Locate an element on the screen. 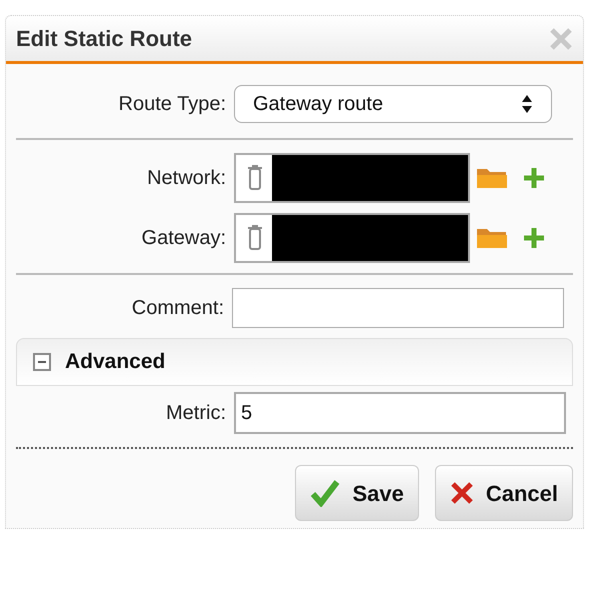 This screenshot has width=590, height=592. metric-field: 5 is located at coordinates (400, 413).